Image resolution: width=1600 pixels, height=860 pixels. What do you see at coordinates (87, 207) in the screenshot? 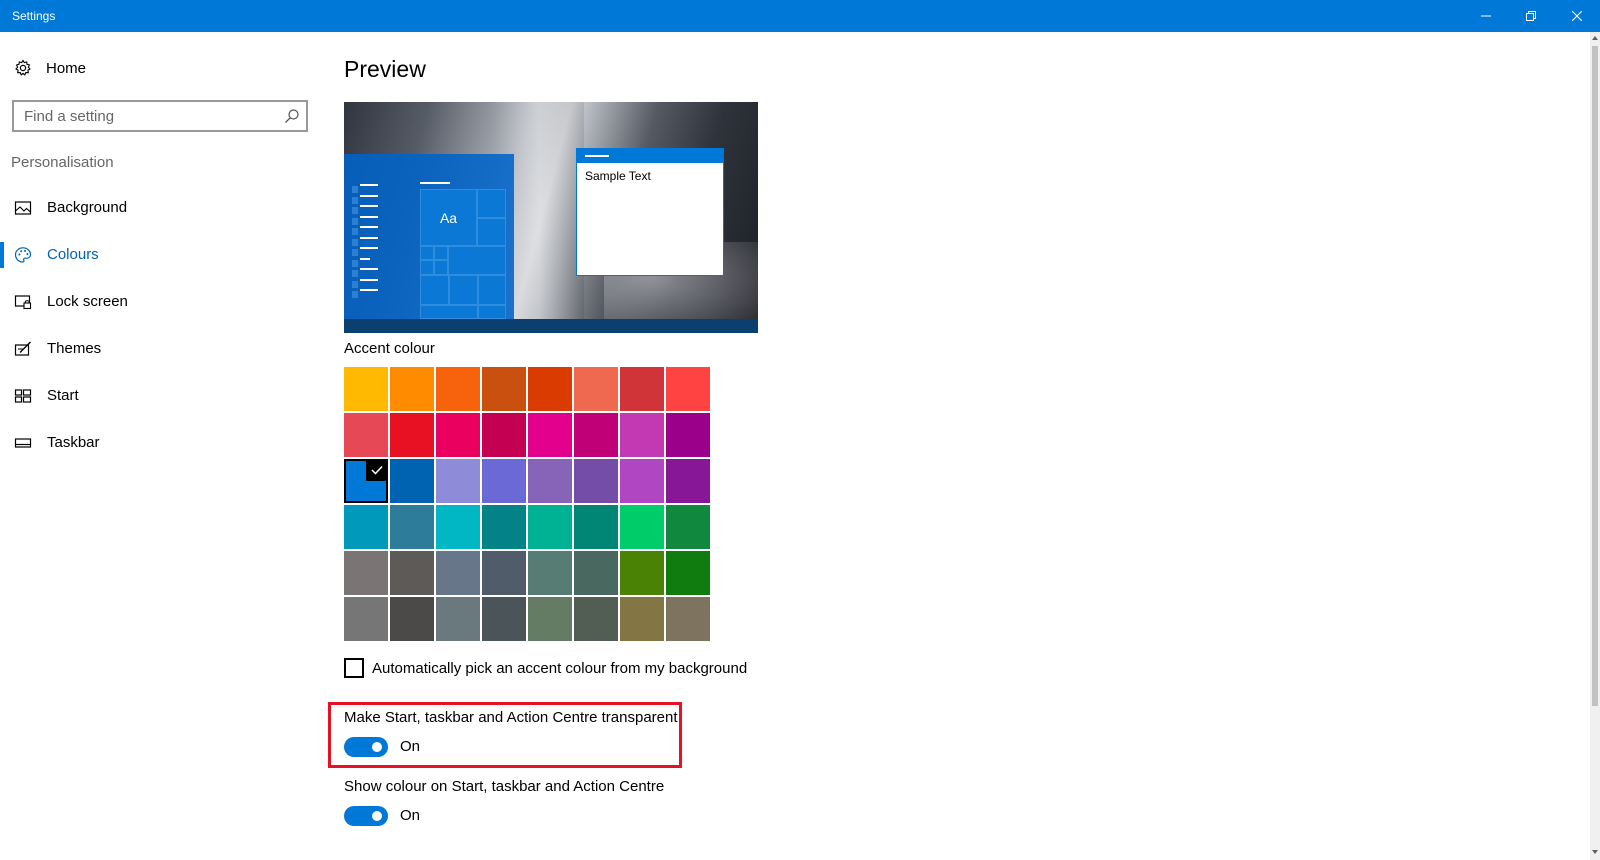
I see `sidebar-item-label: Background` at bounding box center [87, 207].